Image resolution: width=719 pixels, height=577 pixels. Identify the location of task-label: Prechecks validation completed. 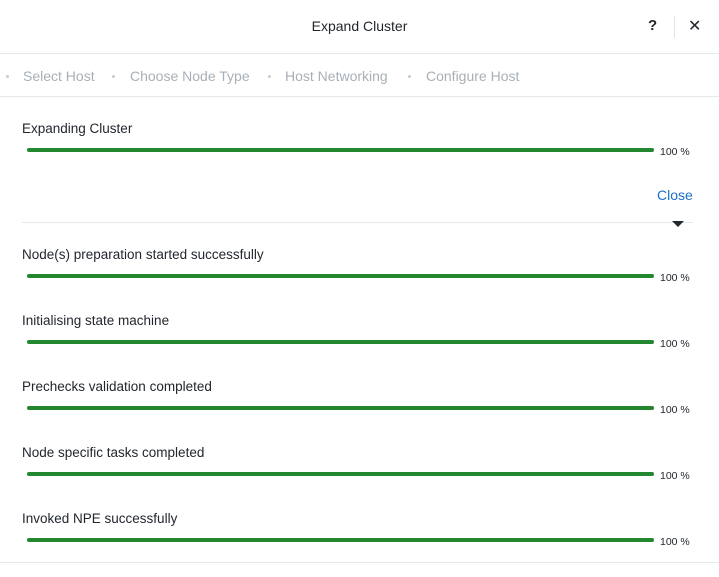
(117, 386).